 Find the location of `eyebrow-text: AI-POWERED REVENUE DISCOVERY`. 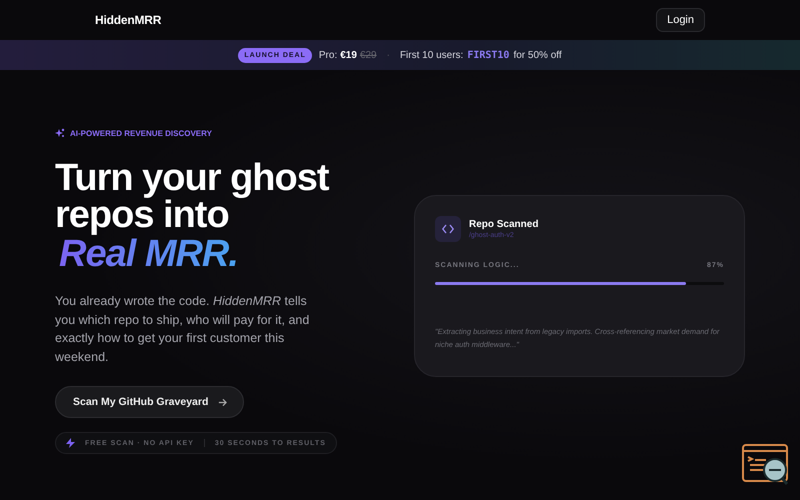

eyebrow-text: AI-POWERED REVENUE DISCOVERY is located at coordinates (141, 133).